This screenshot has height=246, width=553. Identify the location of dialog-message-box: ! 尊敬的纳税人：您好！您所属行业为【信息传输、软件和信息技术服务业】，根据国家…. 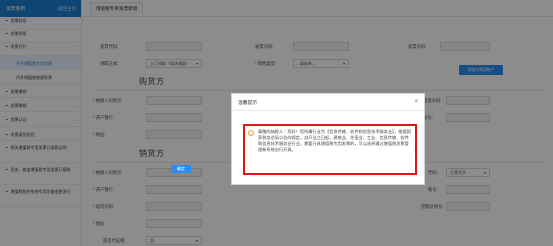
(330, 149).